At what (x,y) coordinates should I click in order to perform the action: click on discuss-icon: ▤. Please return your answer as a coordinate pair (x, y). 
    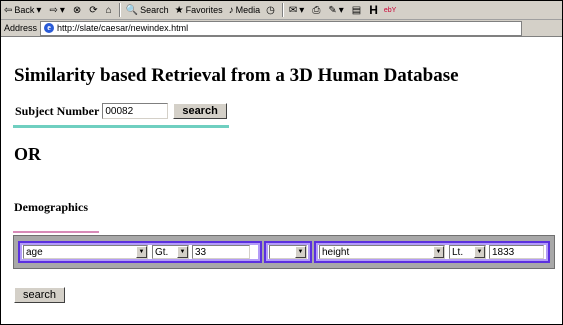
    Looking at the image, I should click on (356, 10).